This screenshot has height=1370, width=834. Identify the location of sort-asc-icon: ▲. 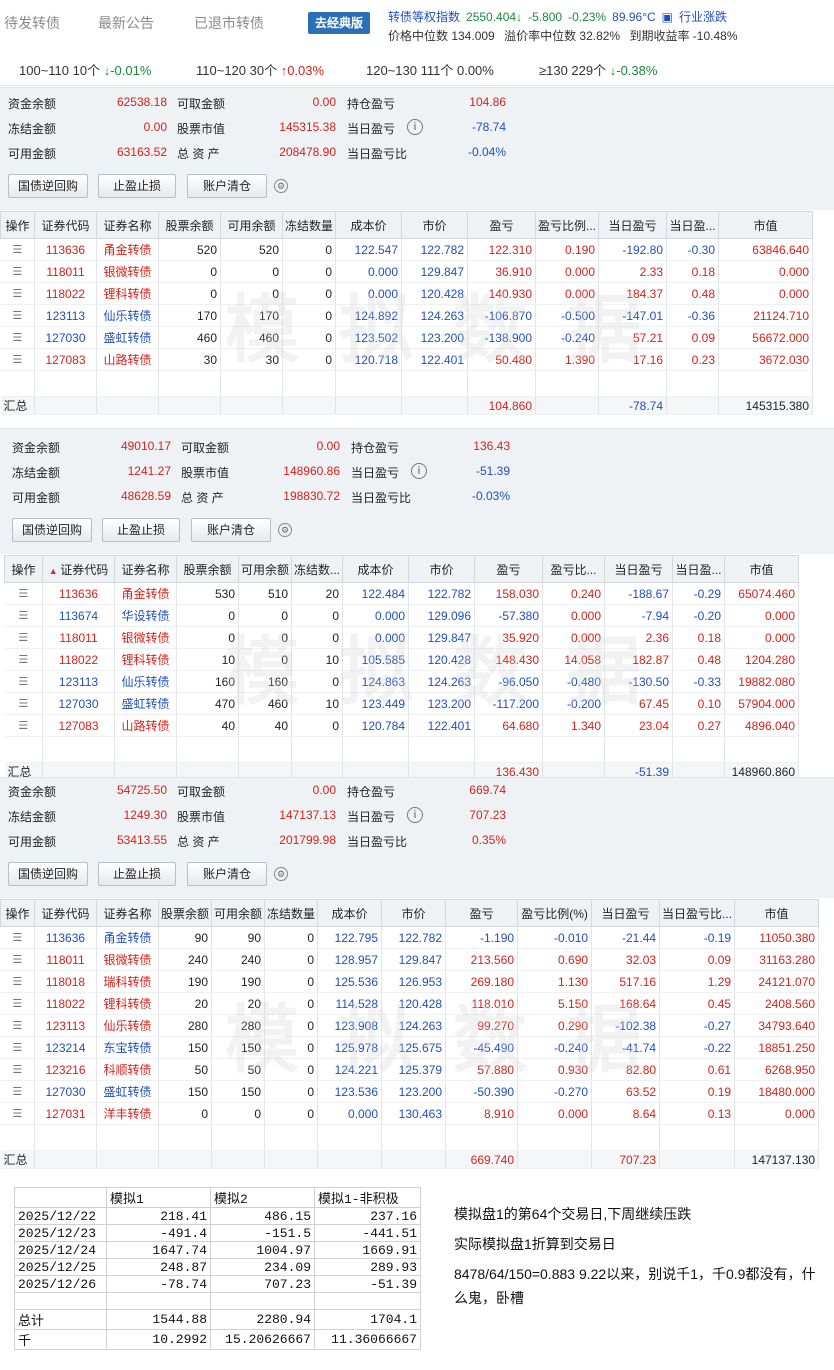
(54, 571).